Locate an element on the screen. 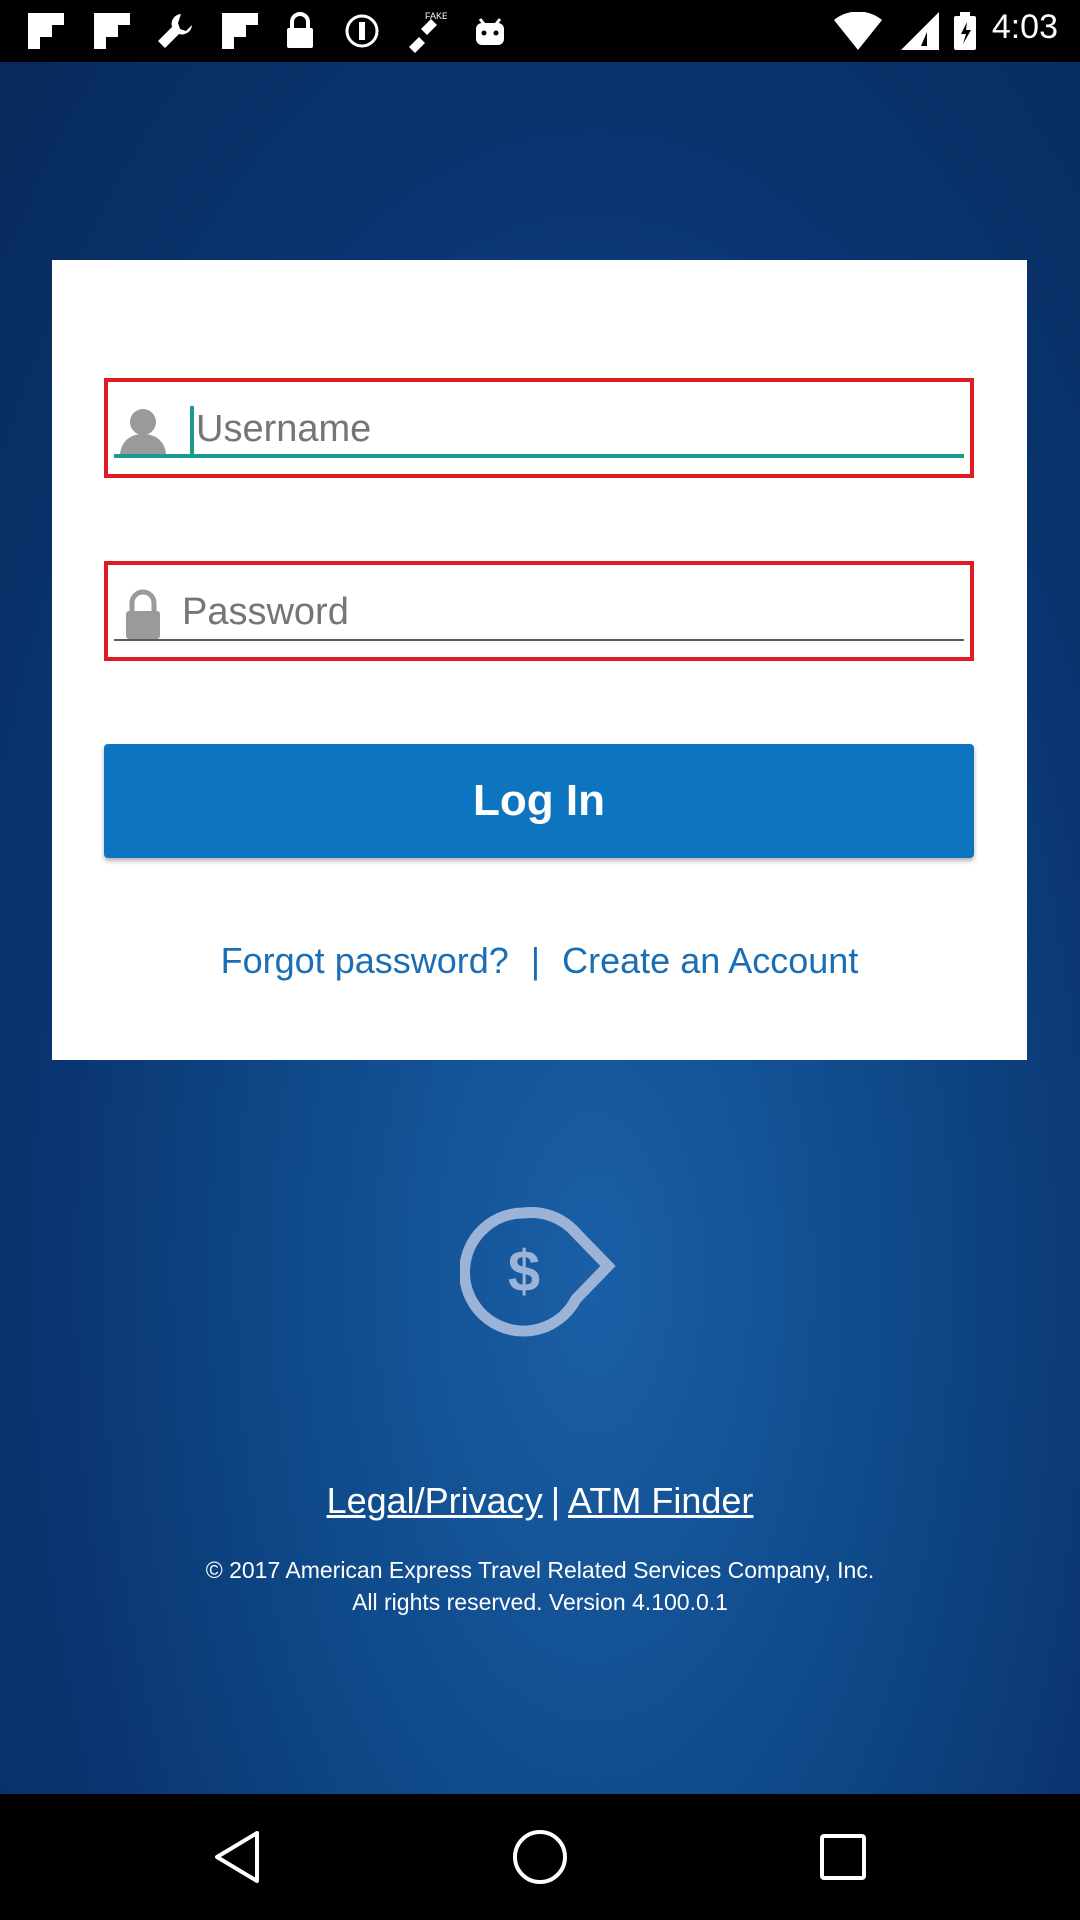 The height and width of the screenshot is (1920, 1080). info-icon is located at coordinates (362, 31).